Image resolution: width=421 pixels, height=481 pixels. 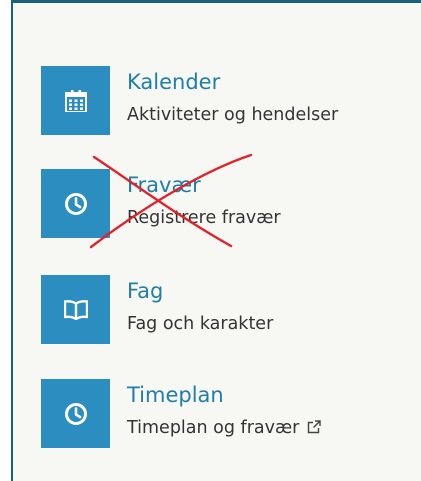 What do you see at coordinates (226, 101) in the screenshot?
I see `menu-item-kalender: Kalender Aktiviteter og hendelser` at bounding box center [226, 101].